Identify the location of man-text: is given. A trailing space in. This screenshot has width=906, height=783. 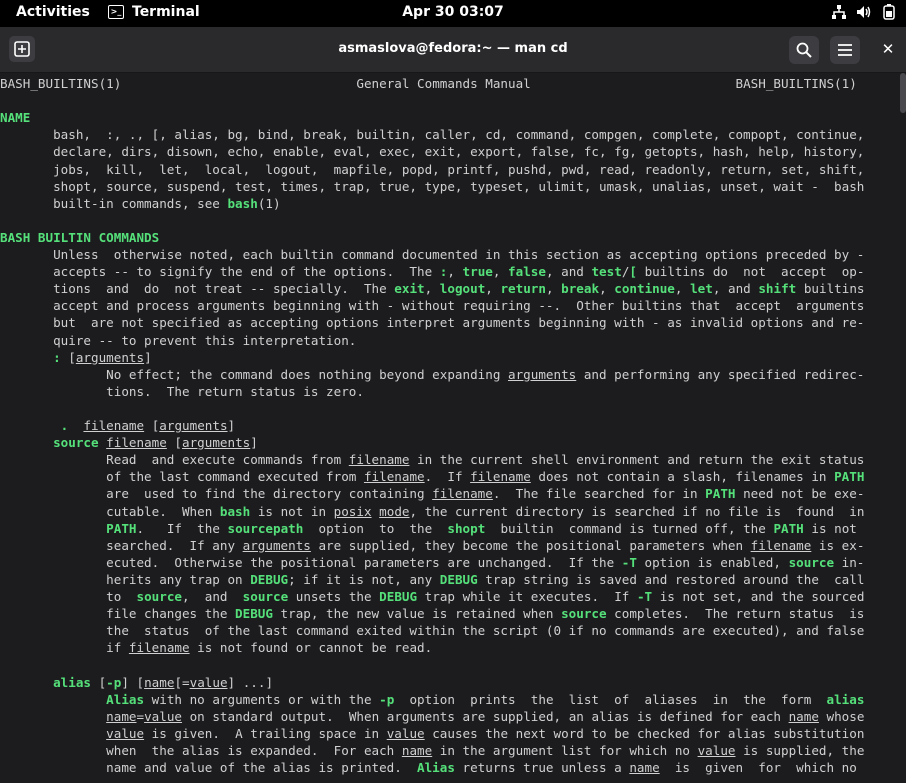
(265, 733).